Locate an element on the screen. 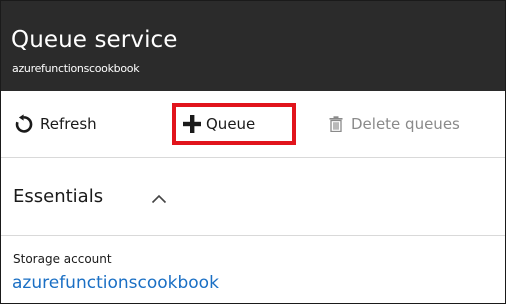 This screenshot has width=506, height=304. page-title: Queue service is located at coordinates (94, 40).